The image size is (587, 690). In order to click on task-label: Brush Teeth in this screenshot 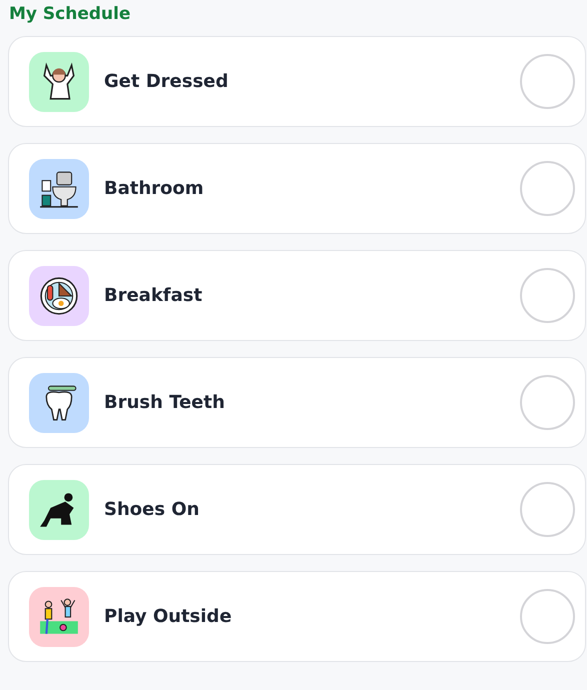, I will do `click(165, 402)`.